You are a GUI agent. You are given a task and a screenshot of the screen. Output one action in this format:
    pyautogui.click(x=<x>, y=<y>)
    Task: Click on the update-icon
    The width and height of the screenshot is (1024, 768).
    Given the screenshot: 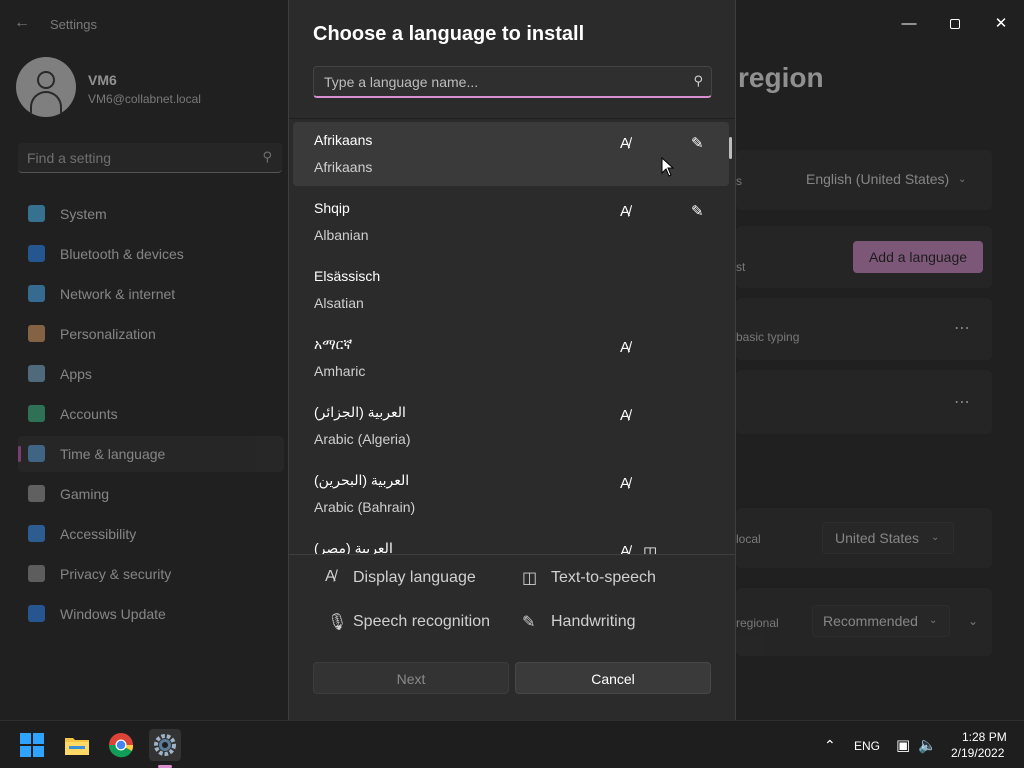 What is the action you would take?
    pyautogui.click(x=36, y=613)
    